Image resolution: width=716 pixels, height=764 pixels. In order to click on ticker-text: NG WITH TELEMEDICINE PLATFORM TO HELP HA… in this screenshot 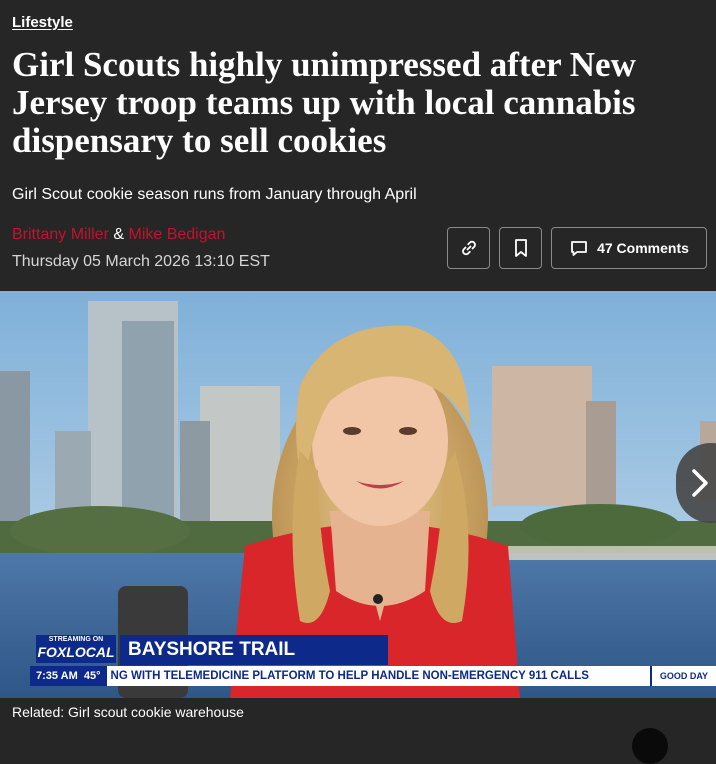, I will do `click(349, 676)`.